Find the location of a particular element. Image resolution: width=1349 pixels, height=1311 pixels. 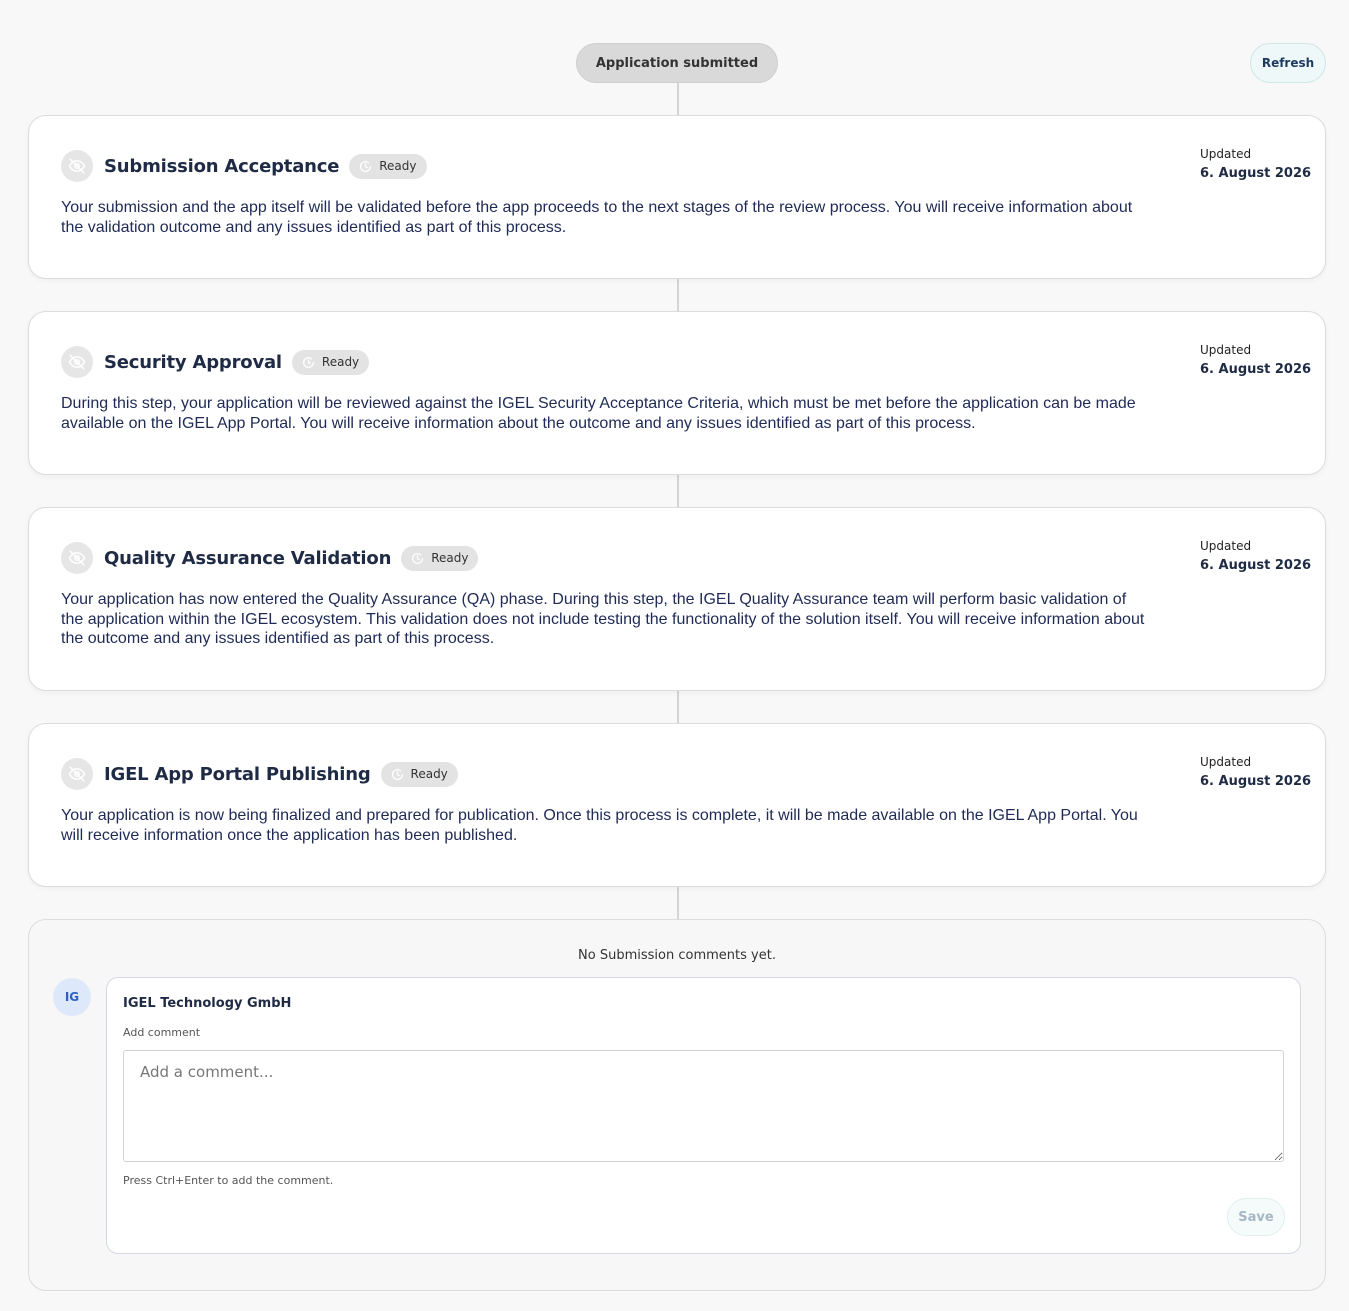

comment-author: IGEL Technology GmbH is located at coordinates (207, 1003).